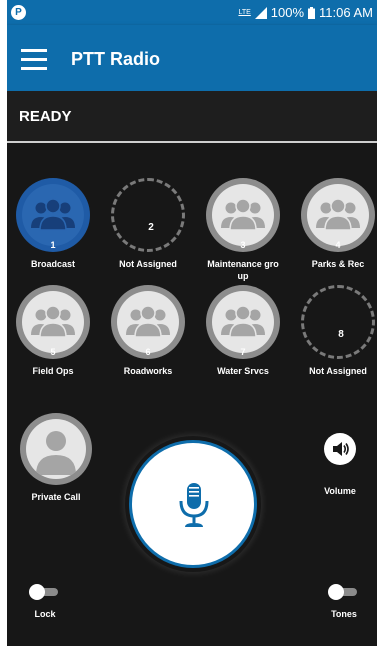 The image size is (377, 646). I want to click on channel-number: 3, so click(243, 245).